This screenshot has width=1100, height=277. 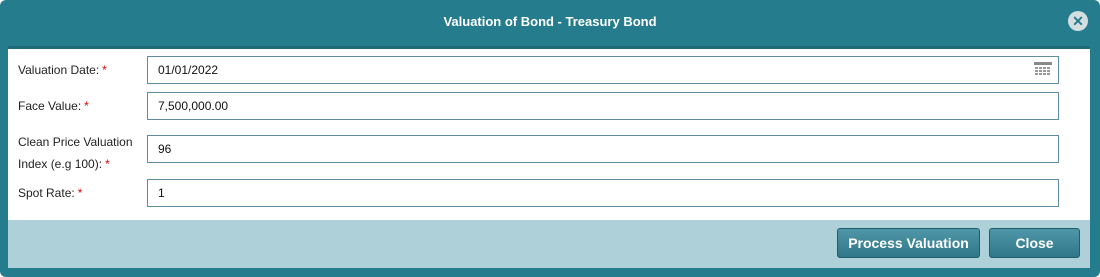 What do you see at coordinates (193, 106) in the screenshot?
I see `face-value-value: 7,500,000.00` at bounding box center [193, 106].